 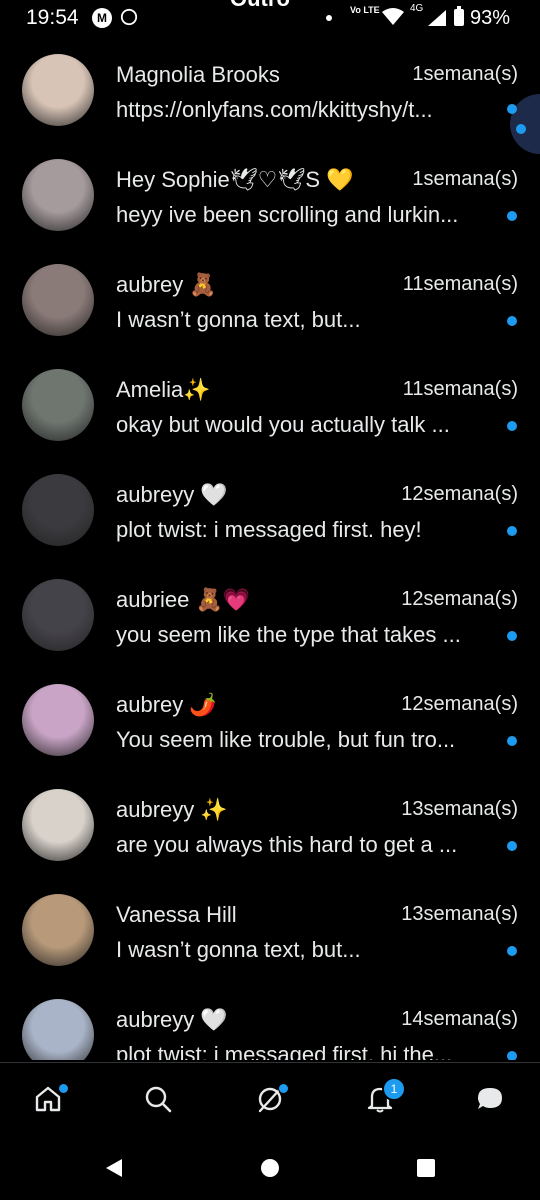 What do you see at coordinates (235, 179) in the screenshot?
I see `conversation-name: Hey Sophie🕊♡🕊S 💛` at bounding box center [235, 179].